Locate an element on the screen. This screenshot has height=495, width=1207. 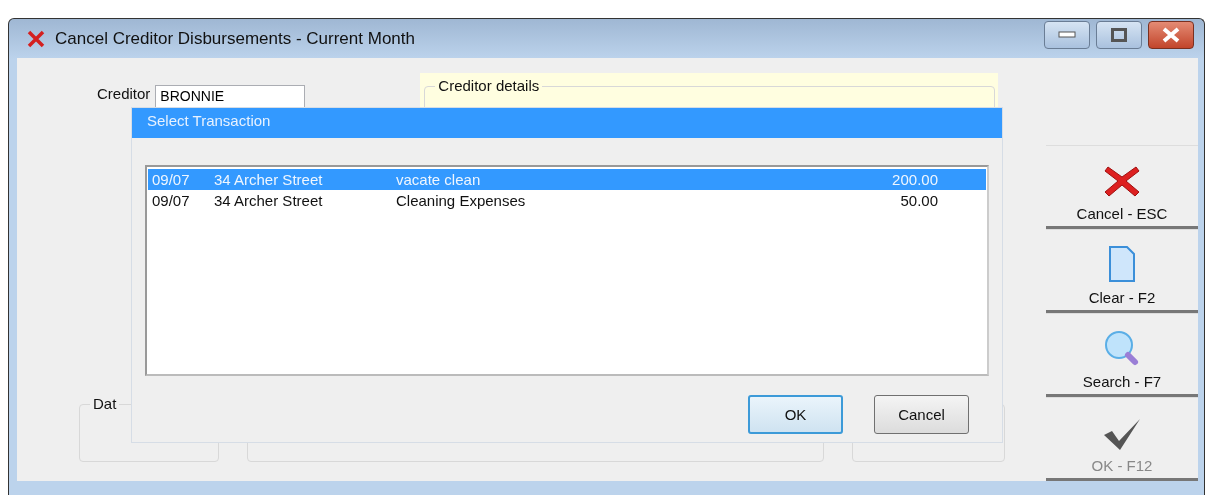
dialog-title: Select Transaction is located at coordinates (567, 123).